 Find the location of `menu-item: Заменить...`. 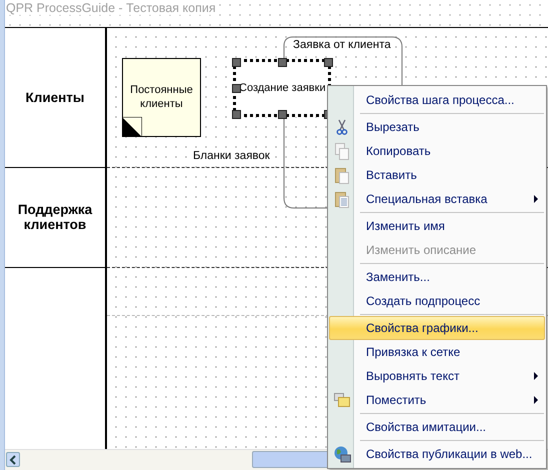

menu-item: Заменить... is located at coordinates (437, 277).